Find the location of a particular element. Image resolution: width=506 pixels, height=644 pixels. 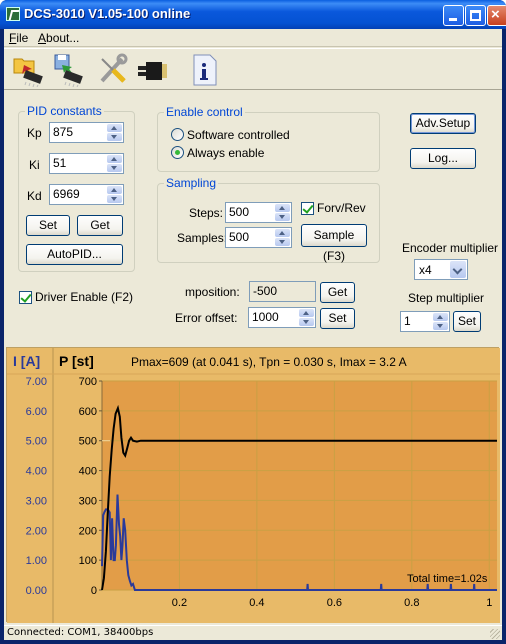

error-offset-spinner is located at coordinates (306, 317).